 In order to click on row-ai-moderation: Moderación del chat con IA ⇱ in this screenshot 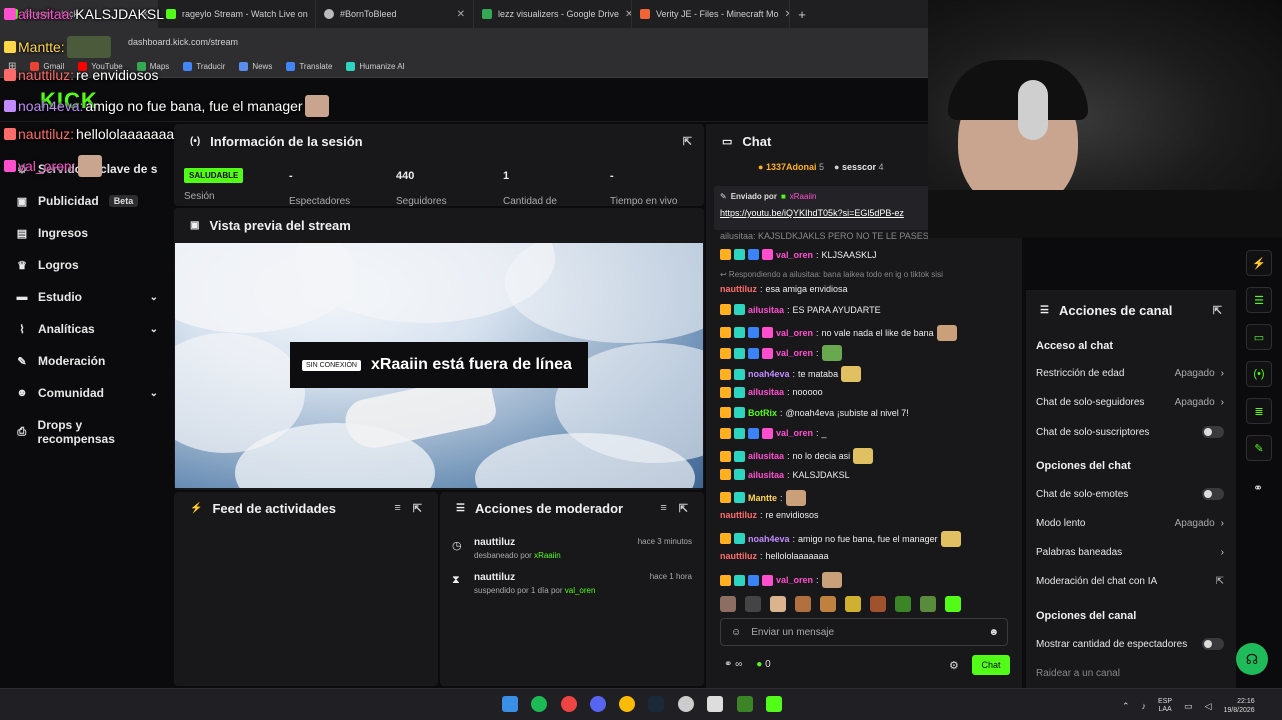, I will do `click(1130, 581)`.